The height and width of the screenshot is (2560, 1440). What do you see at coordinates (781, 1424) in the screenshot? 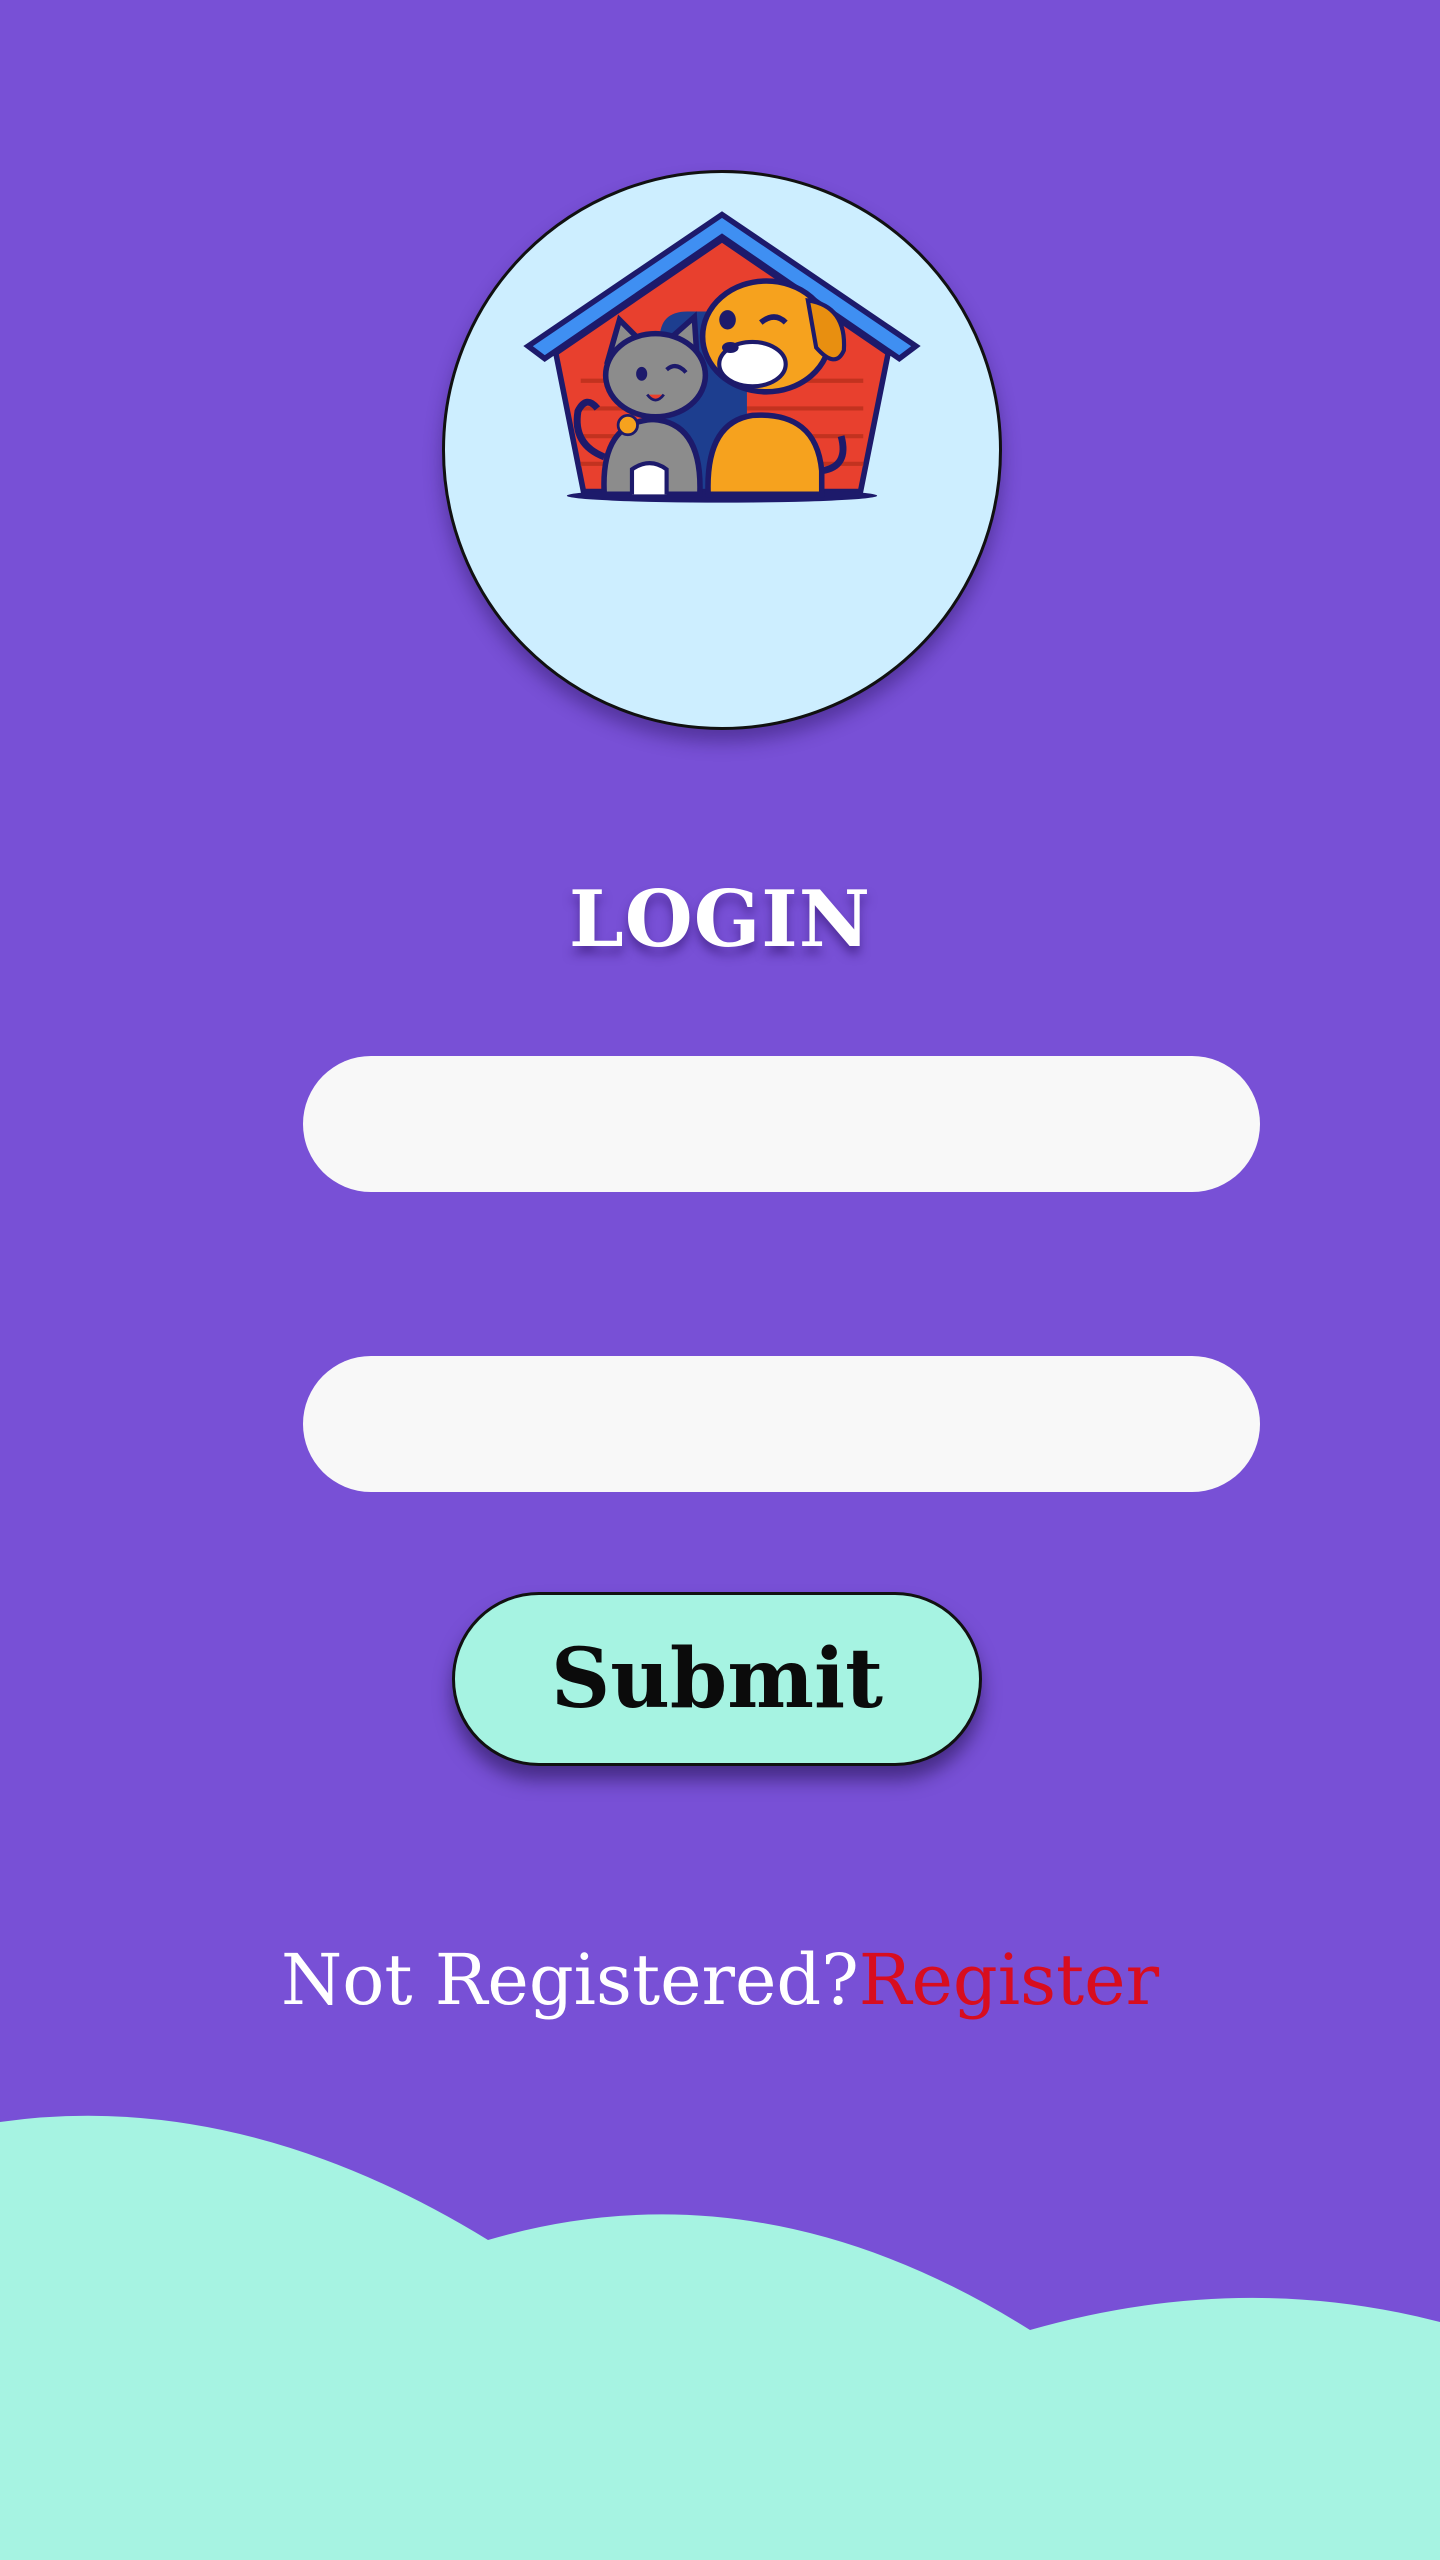
I see `password-input` at bounding box center [781, 1424].